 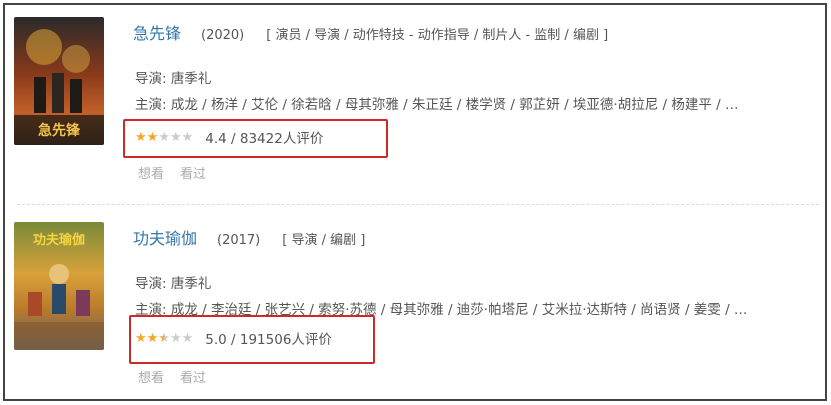 What do you see at coordinates (59, 130) in the screenshot?
I see `poster-caption: 急先锋` at bounding box center [59, 130].